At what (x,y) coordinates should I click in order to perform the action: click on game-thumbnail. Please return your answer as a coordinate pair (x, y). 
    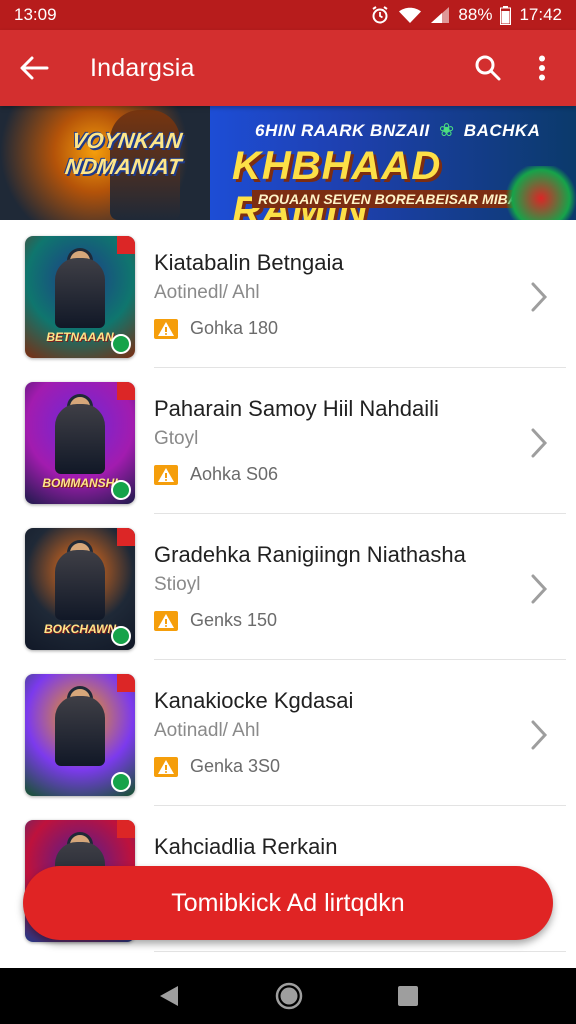
    Looking at the image, I should click on (80, 735).